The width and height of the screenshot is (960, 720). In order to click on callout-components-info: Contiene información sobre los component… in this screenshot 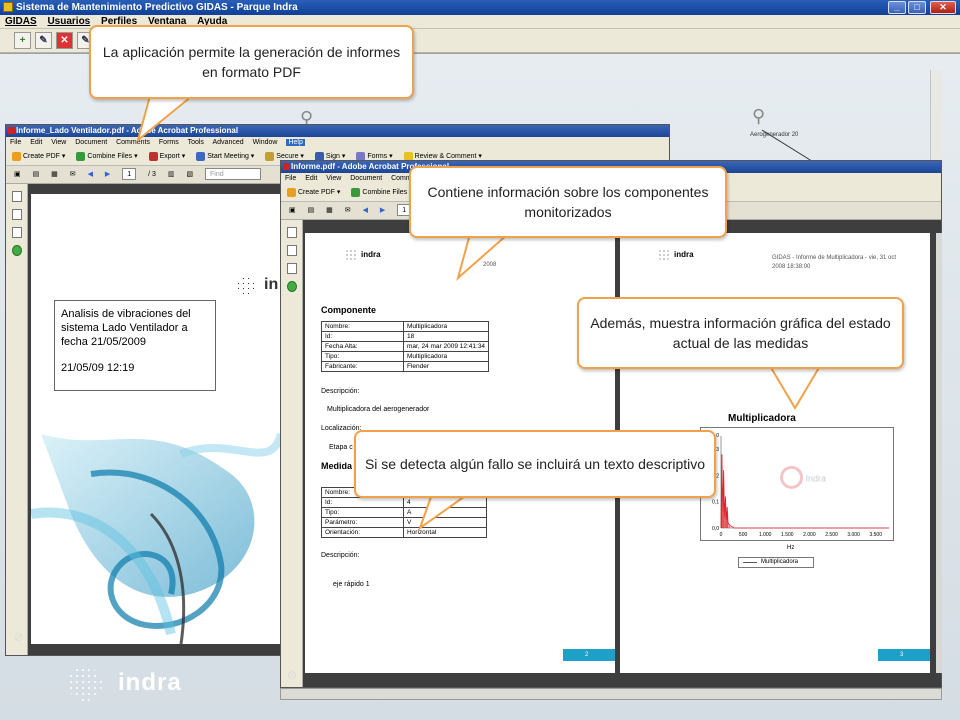, I will do `click(568, 202)`.